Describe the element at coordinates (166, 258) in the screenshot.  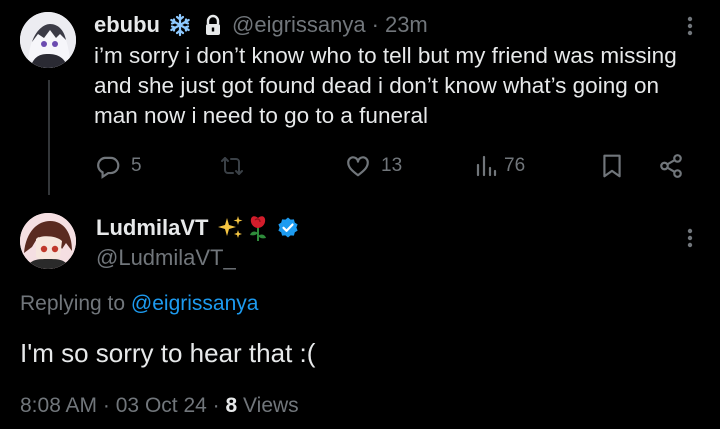
I see `reply-handle: @LudmilaVT_` at that location.